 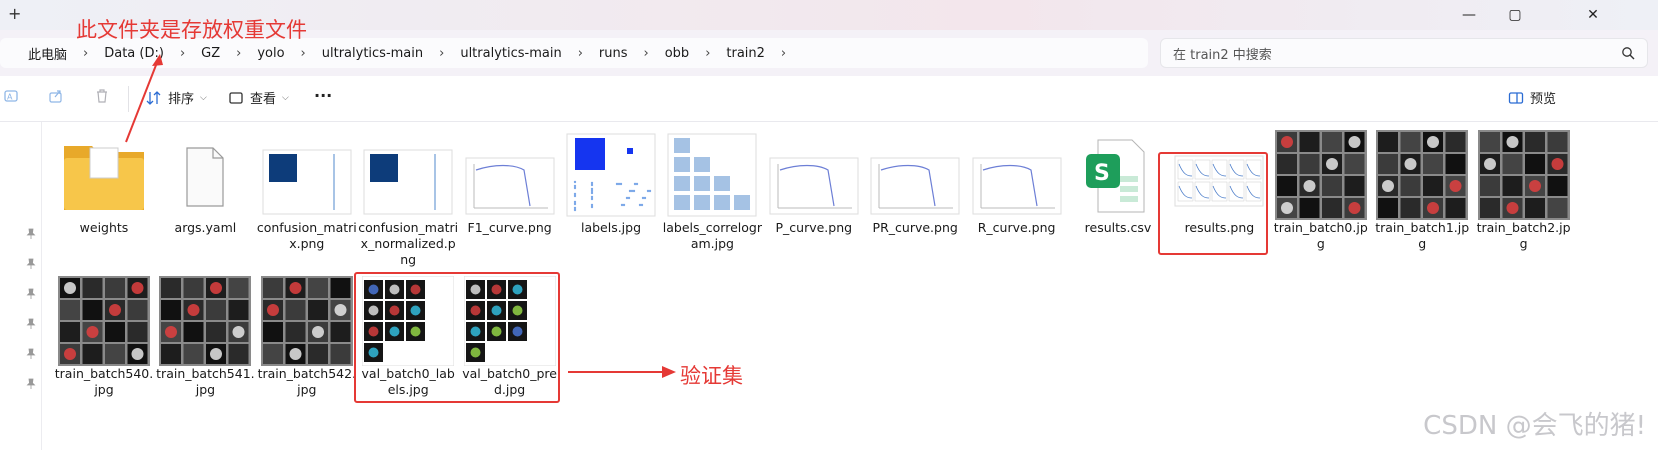 I want to click on breadcrumb-label: 此电脑, so click(x=48, y=55).